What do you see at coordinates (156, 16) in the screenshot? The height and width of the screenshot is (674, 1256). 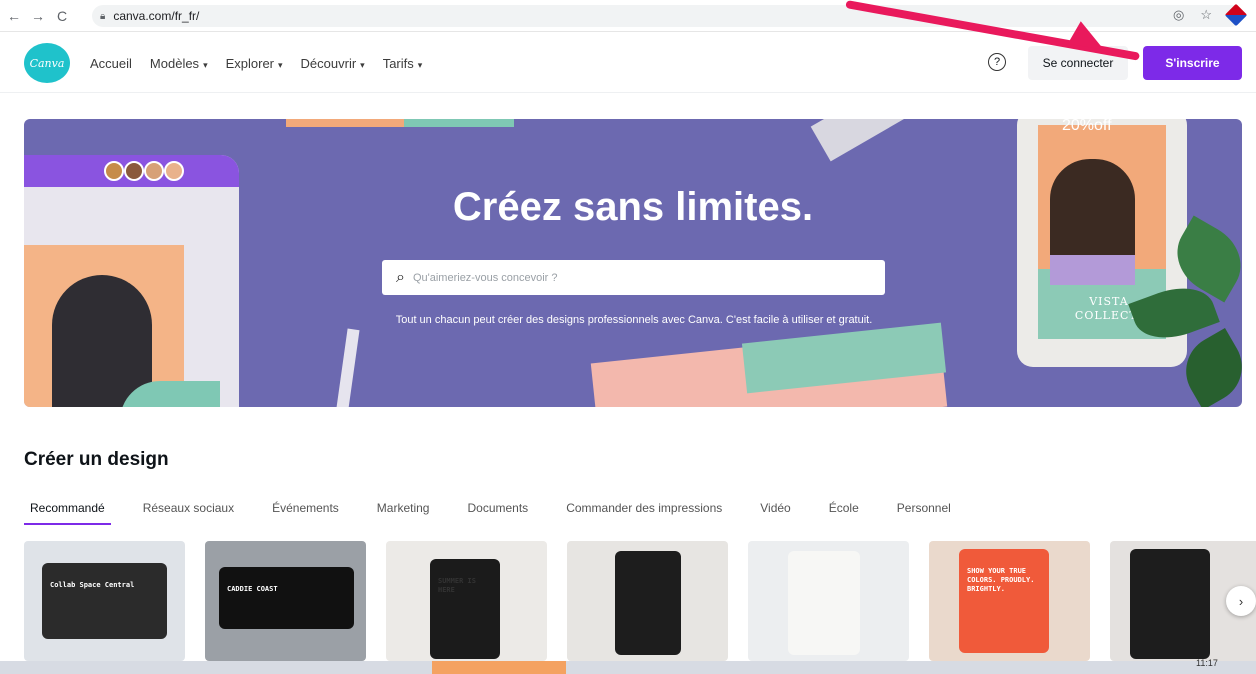 I see `url-text: canva.com/fr_fr/` at bounding box center [156, 16].